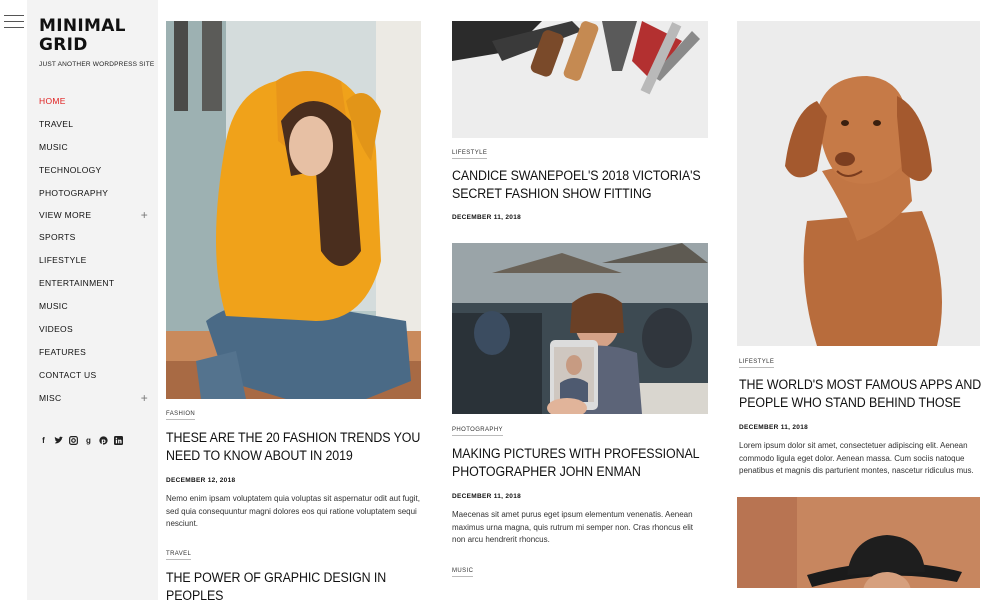 The image size is (1000, 600). Describe the element at coordinates (93, 192) in the screenshot. I see `menu-item-photography: PHOTOGRAPHY` at that location.